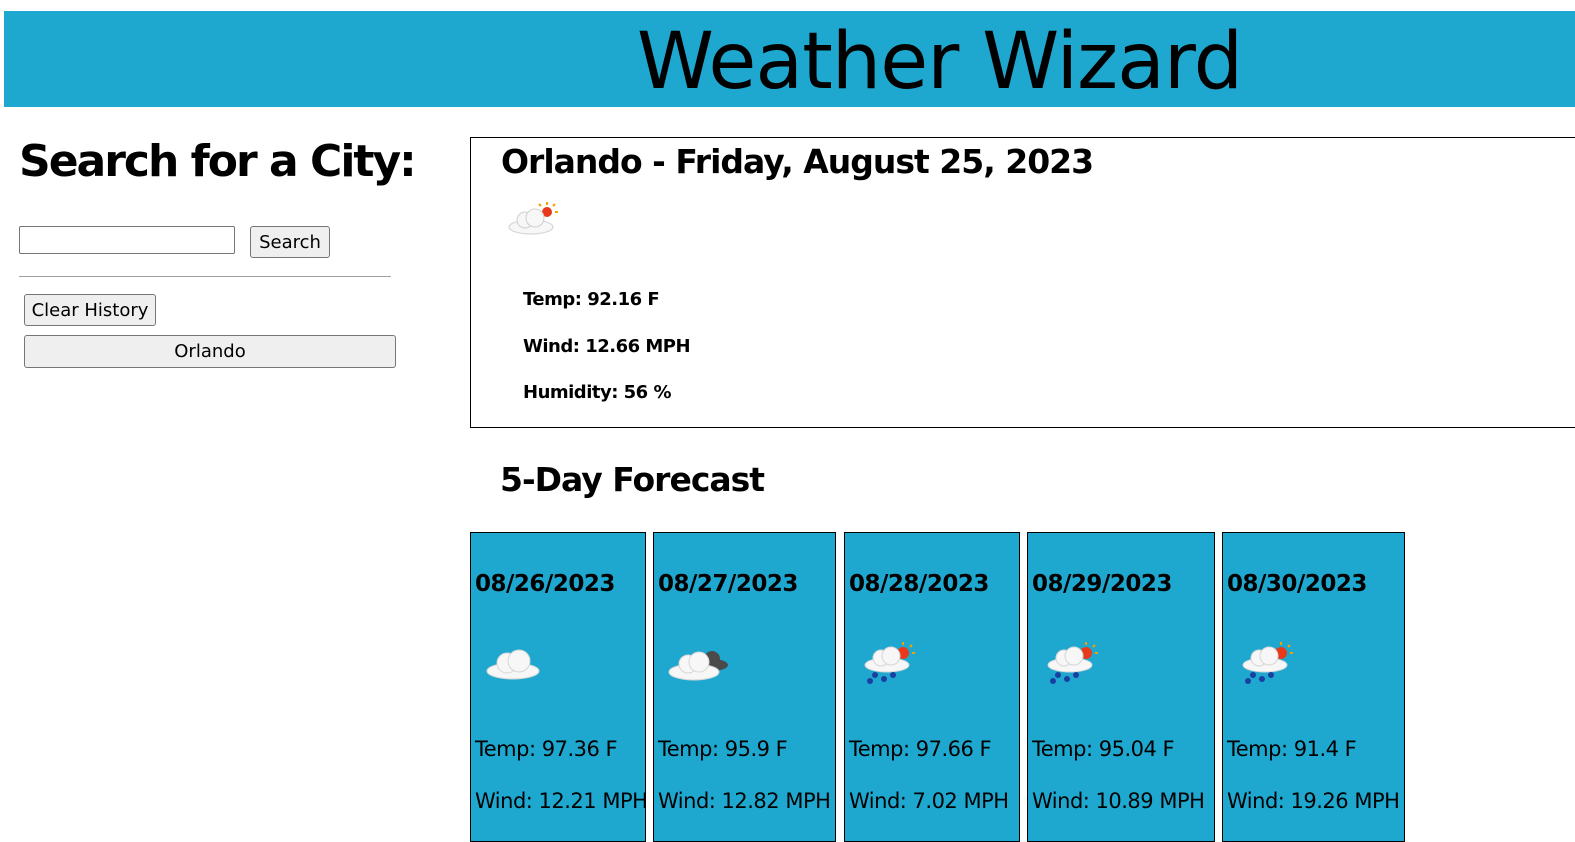 This screenshot has width=1575, height=842. What do you see at coordinates (210, 351) in the screenshot?
I see `history-city-button: Orlando` at bounding box center [210, 351].